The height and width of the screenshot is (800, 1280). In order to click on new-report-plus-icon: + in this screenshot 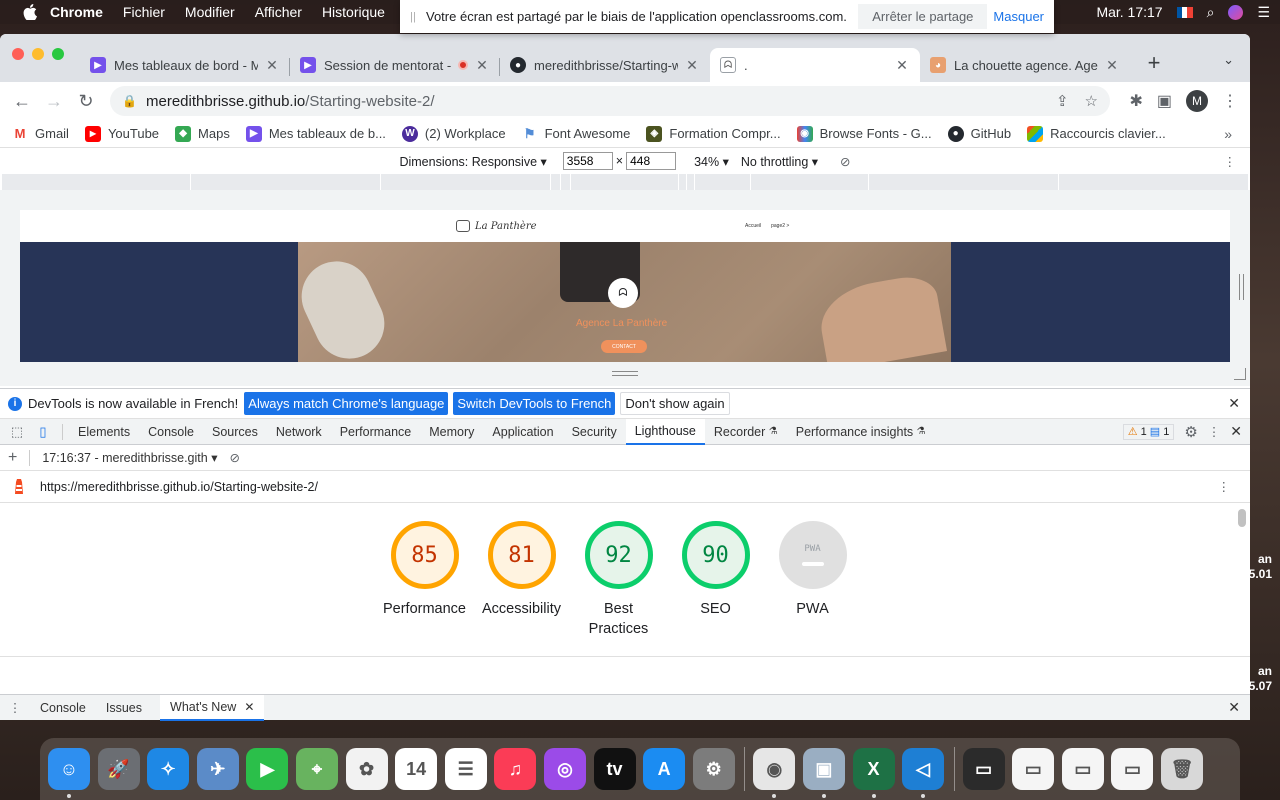, I will do `click(12, 458)`.